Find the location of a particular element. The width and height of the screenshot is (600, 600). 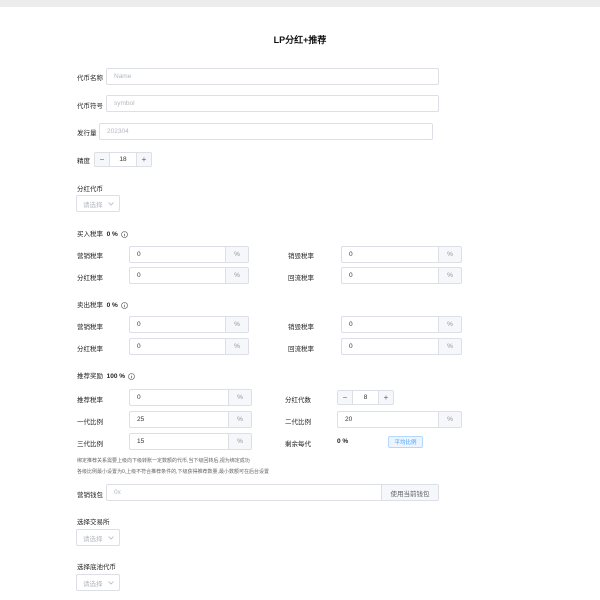

sell-tax-total: 0 % is located at coordinates (112, 305).